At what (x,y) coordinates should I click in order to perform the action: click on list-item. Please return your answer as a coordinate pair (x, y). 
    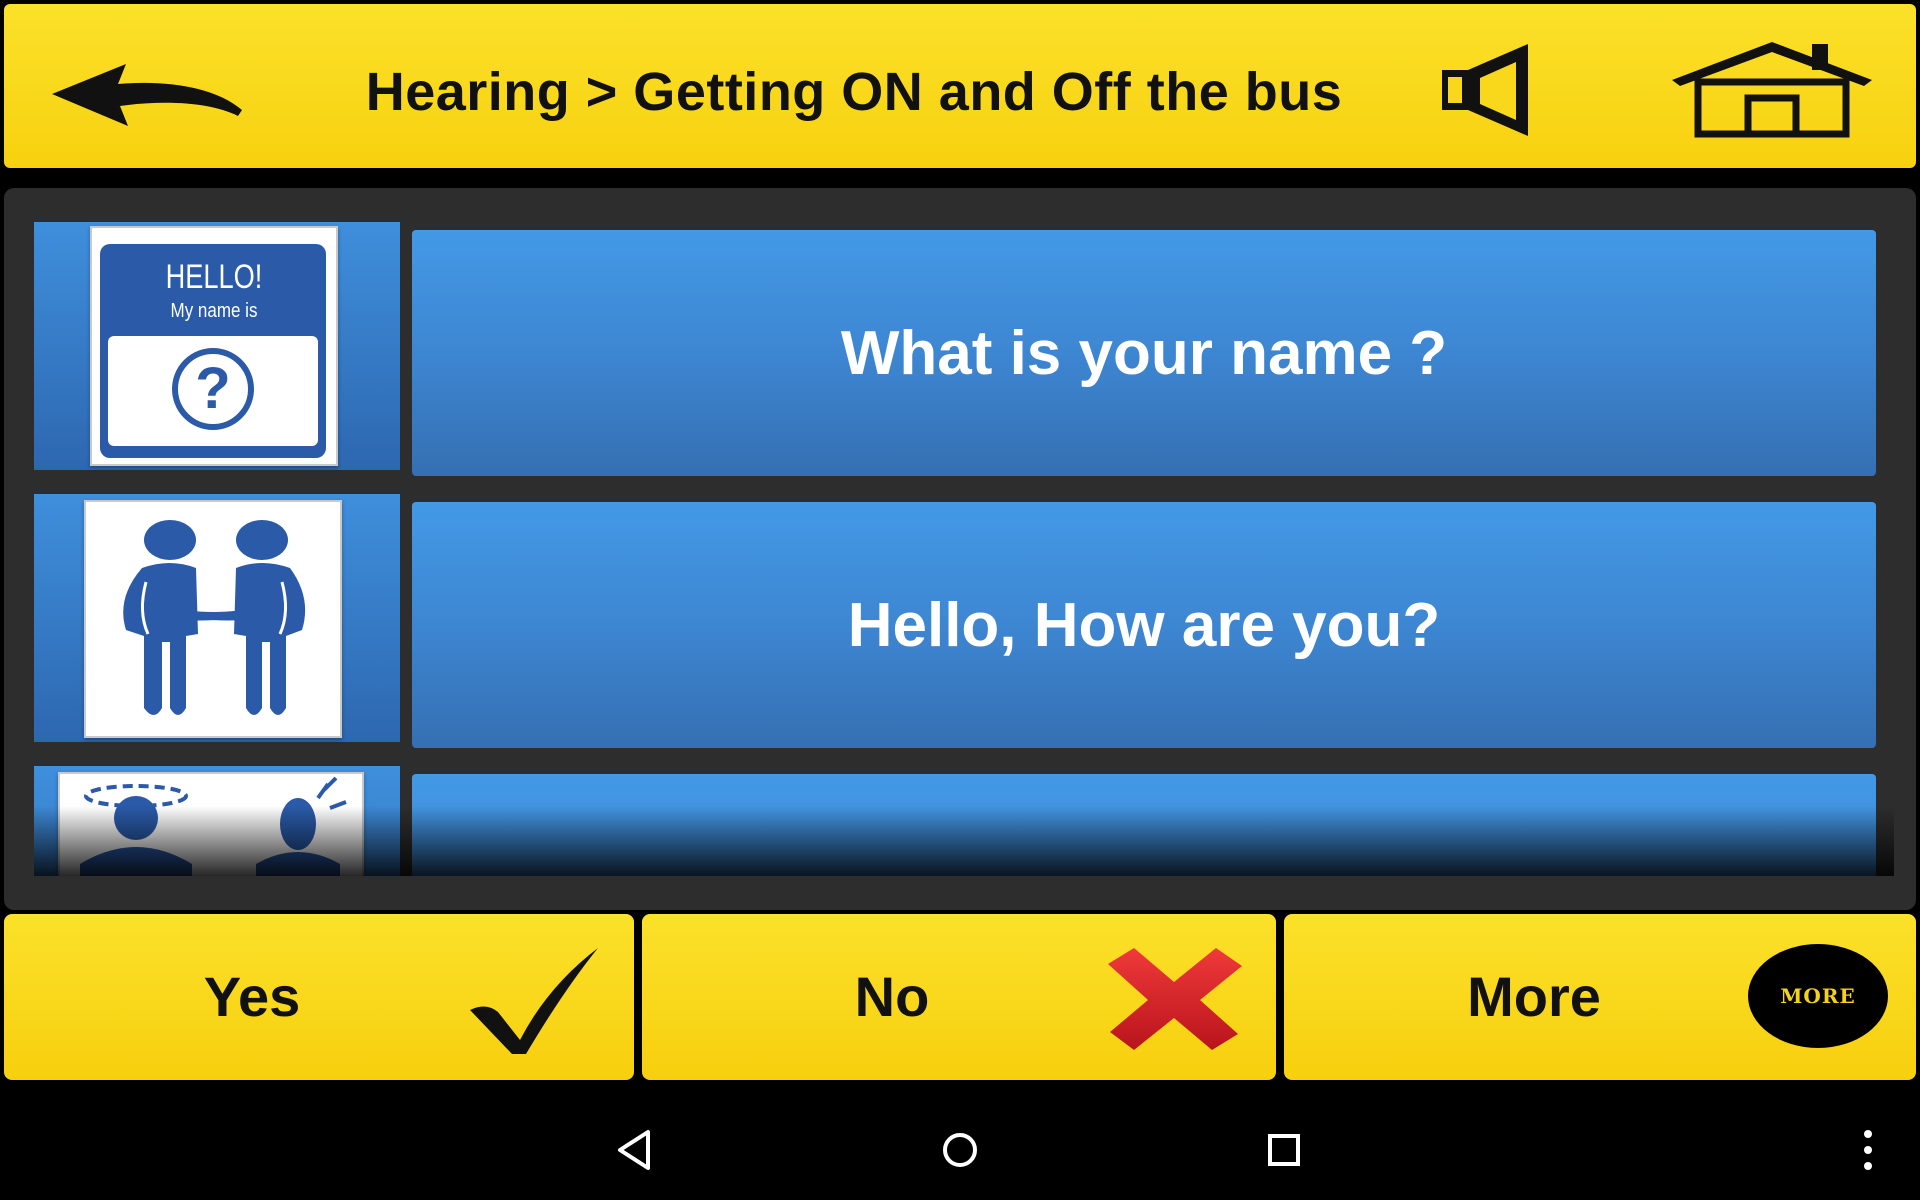
    Looking at the image, I should click on (964, 821).